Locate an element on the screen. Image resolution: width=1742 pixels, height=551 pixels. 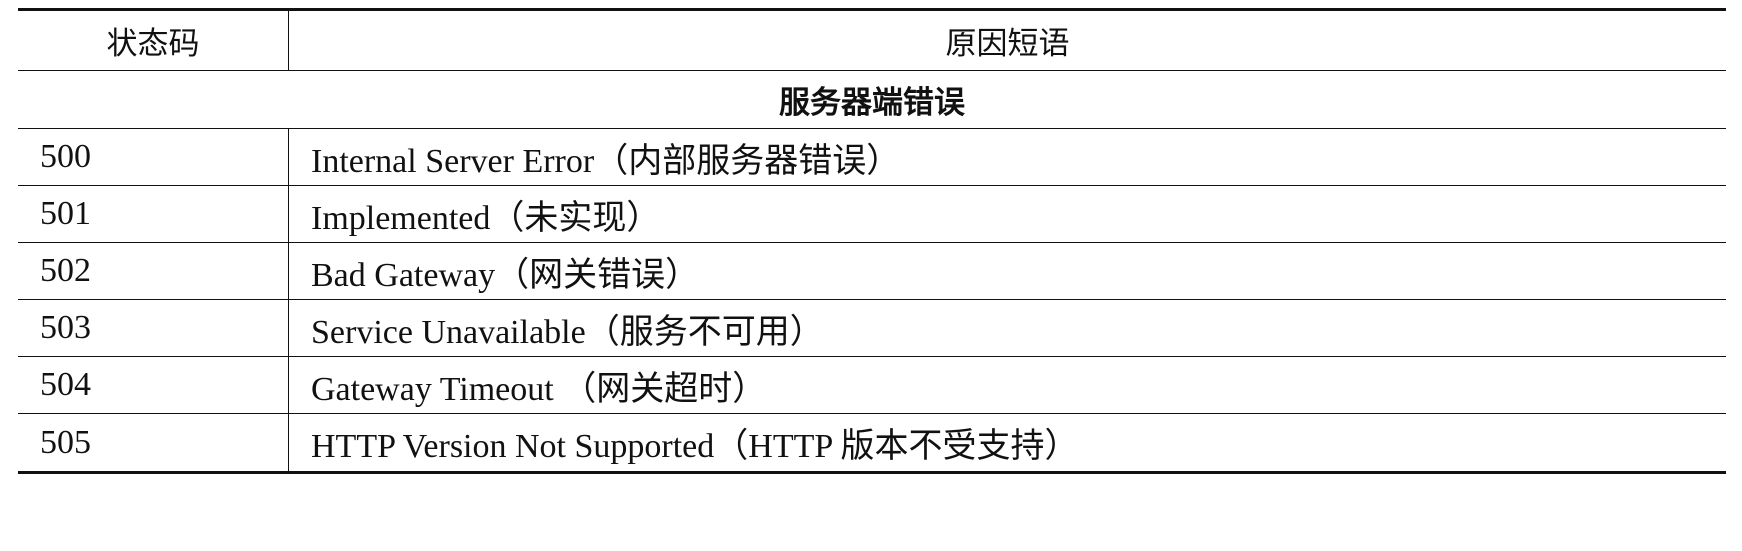
status-code-cell: 500 is located at coordinates (153, 157).